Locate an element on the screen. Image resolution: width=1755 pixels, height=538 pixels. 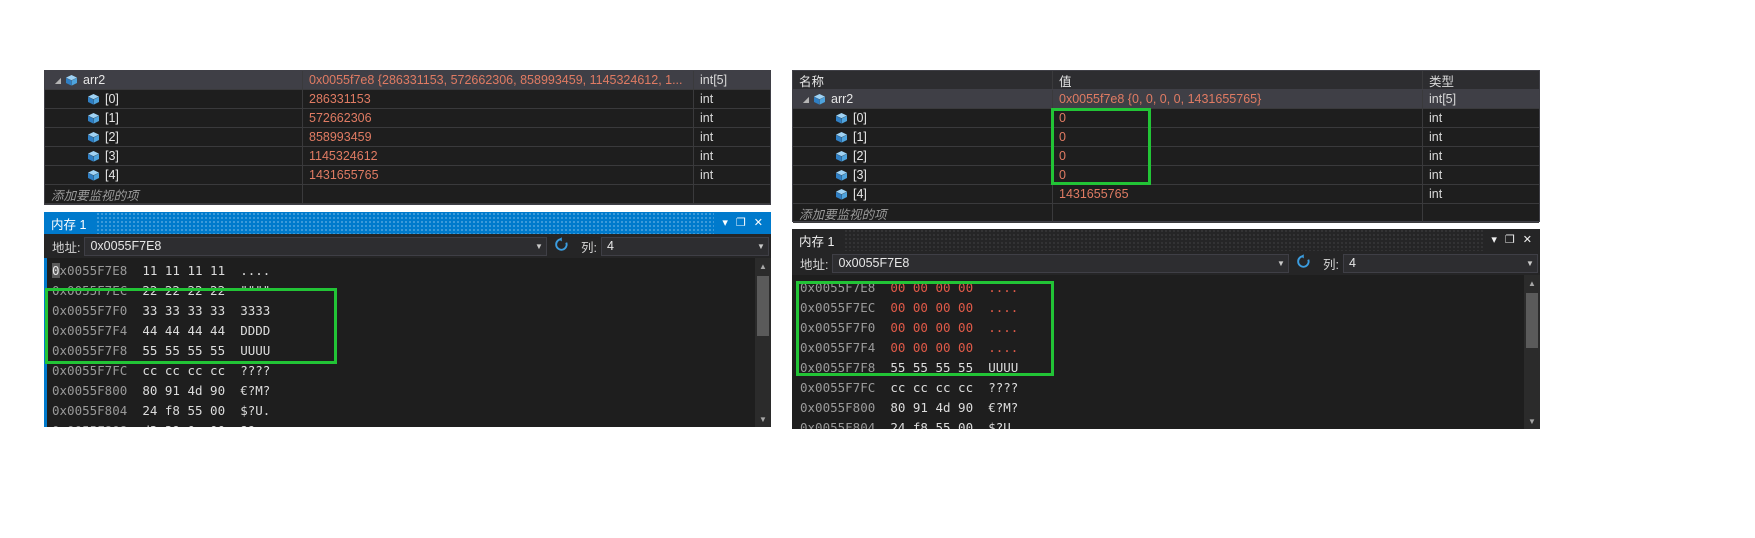
column-header-value: 值 is located at coordinates (1238, 80).